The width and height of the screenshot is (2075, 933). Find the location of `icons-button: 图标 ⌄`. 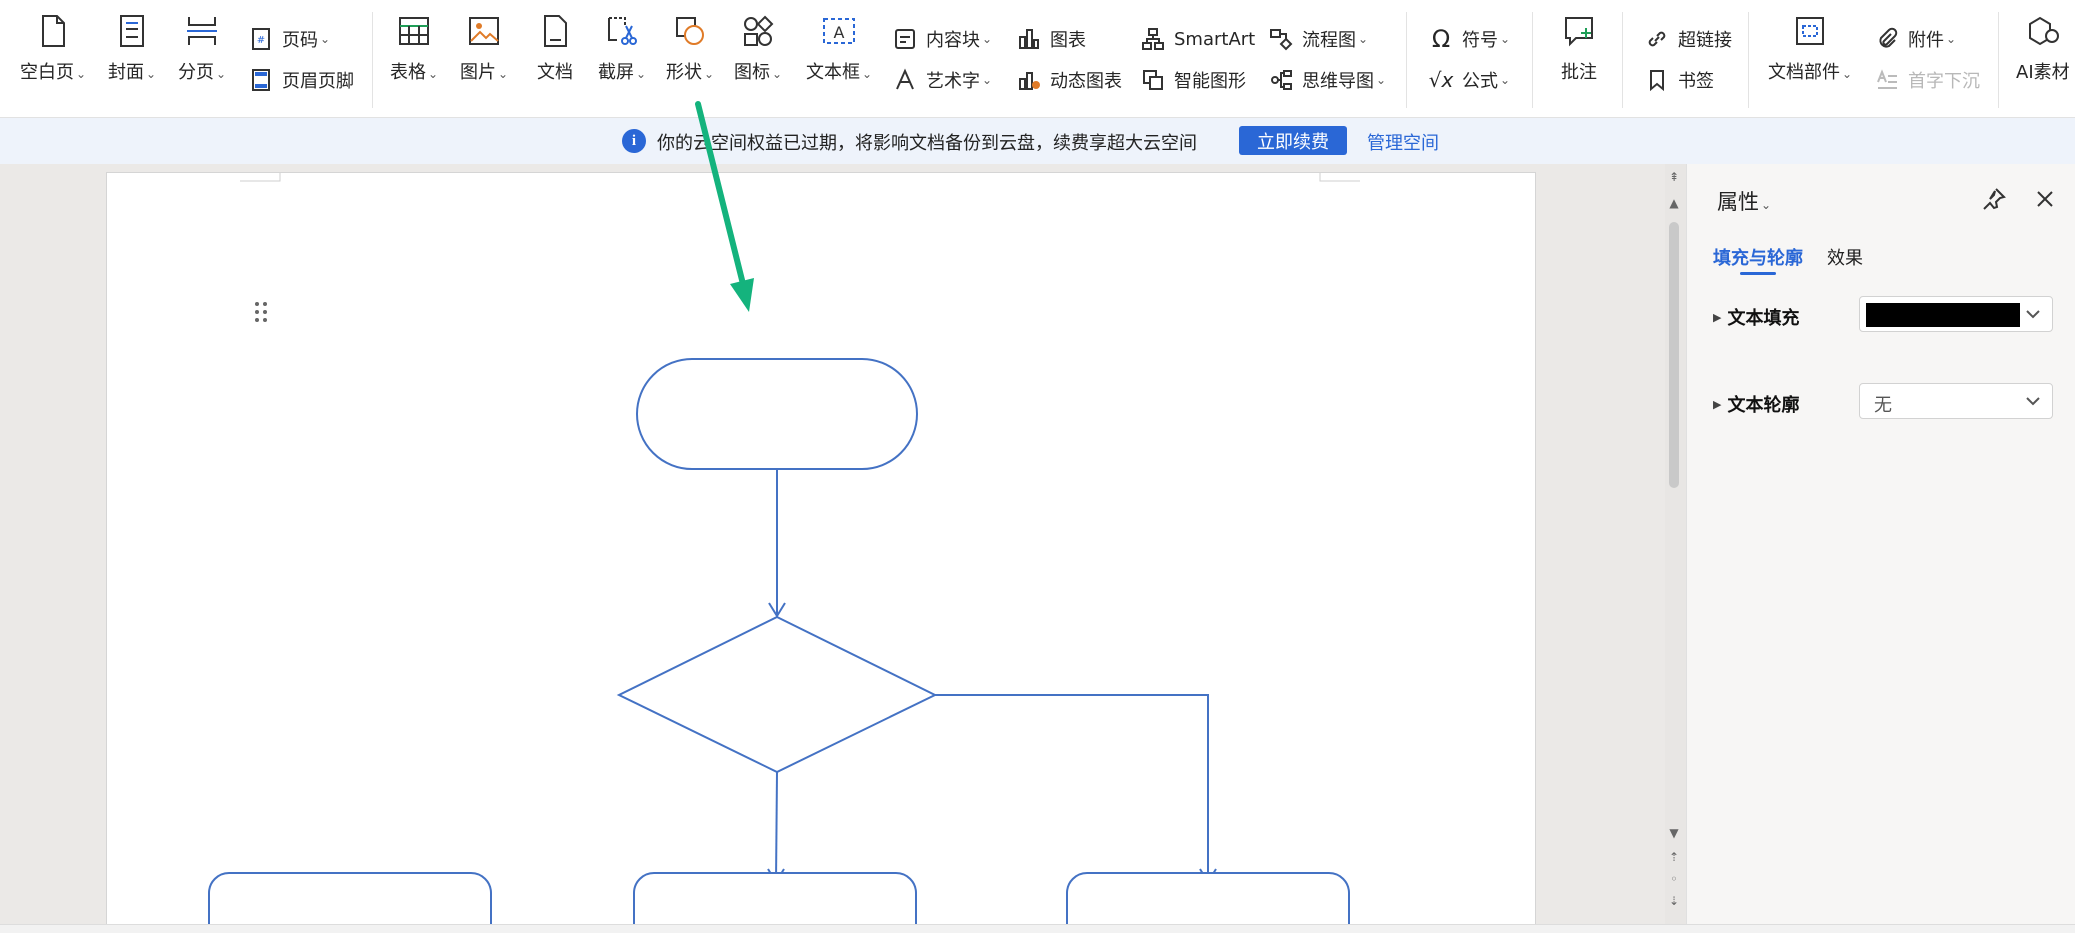

icons-button: 图标 ⌄ is located at coordinates (758, 42).